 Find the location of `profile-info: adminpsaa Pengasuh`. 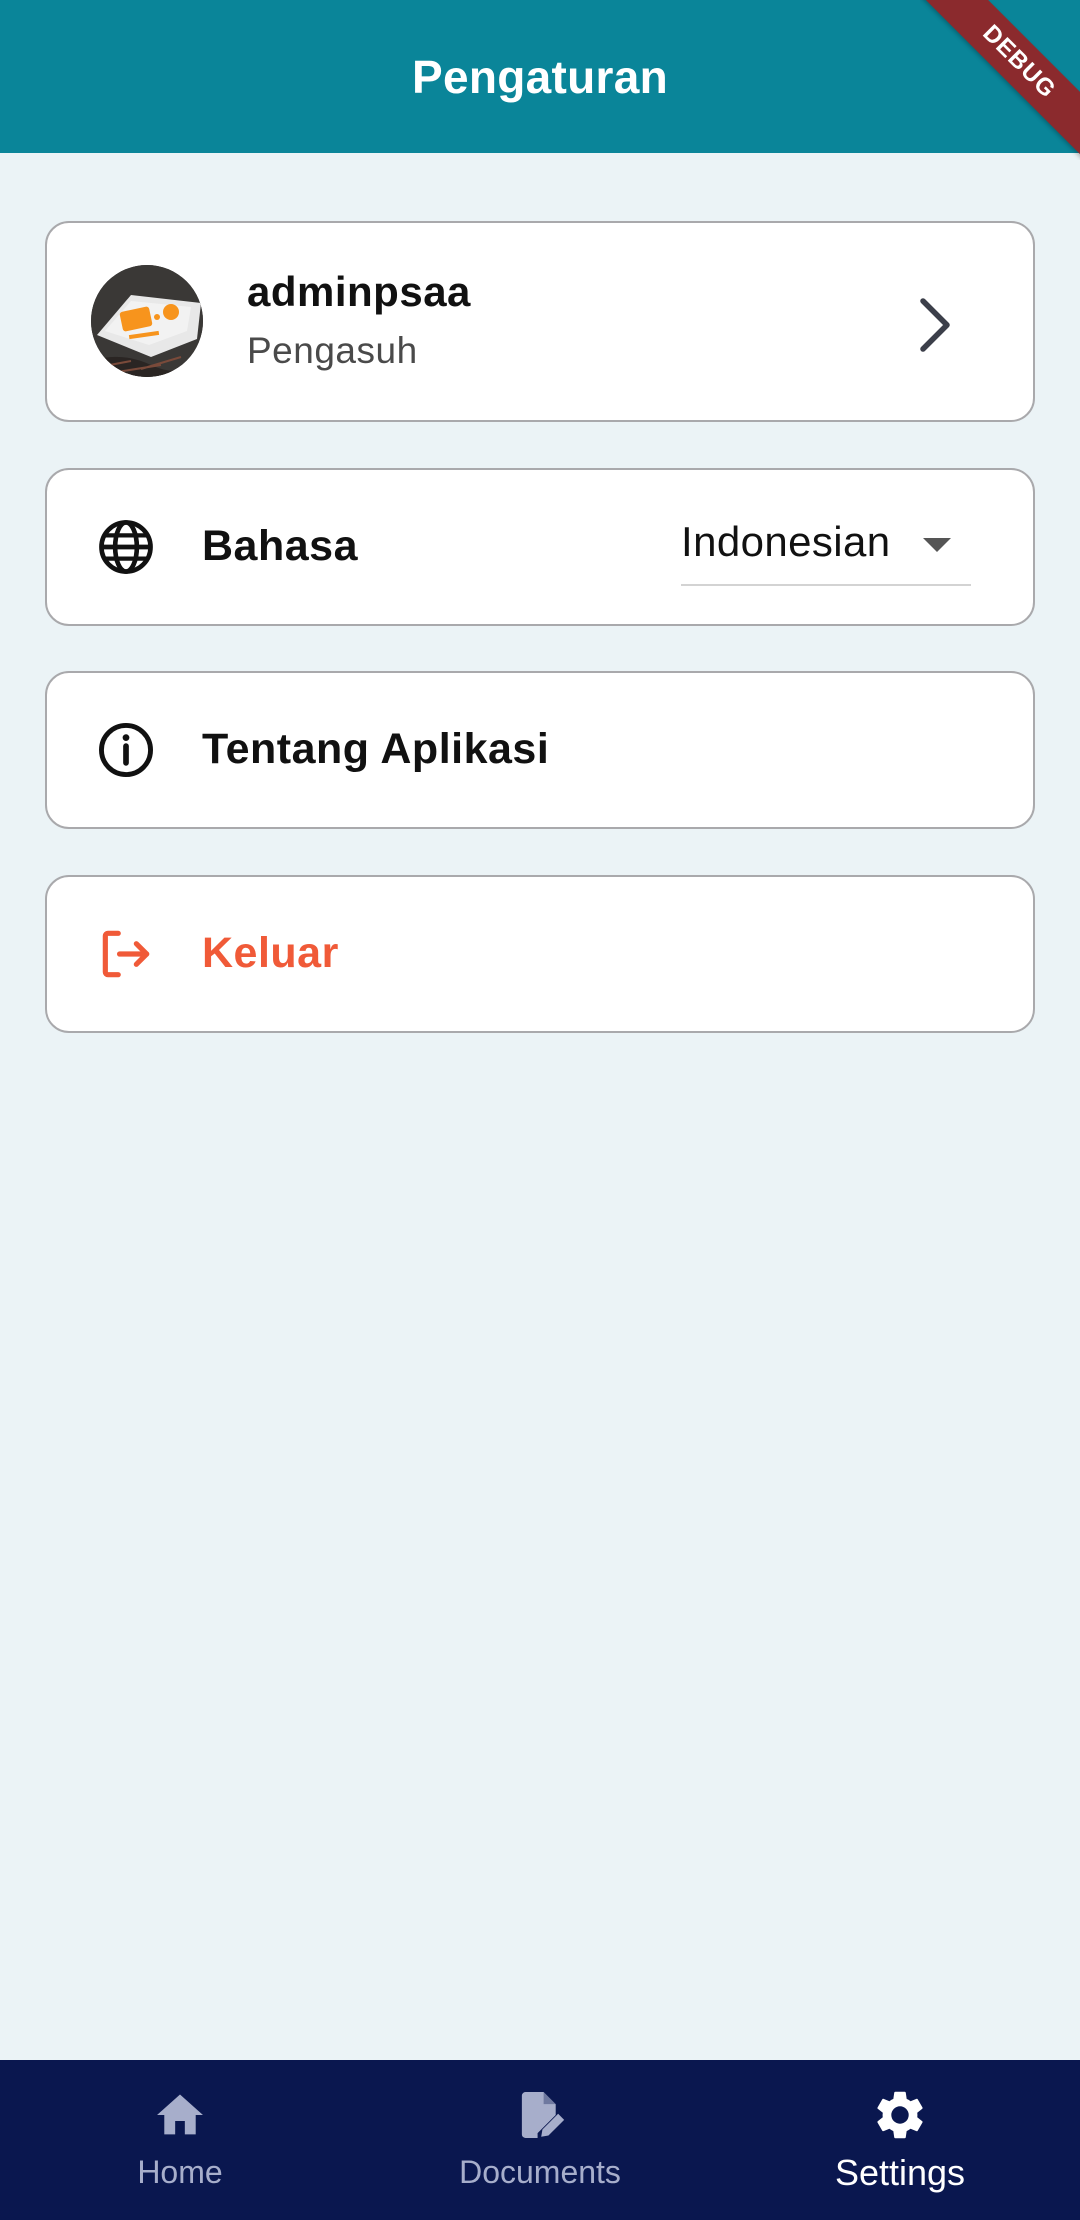

profile-info: adminpsaa Pengasuh is located at coordinates (359, 320).